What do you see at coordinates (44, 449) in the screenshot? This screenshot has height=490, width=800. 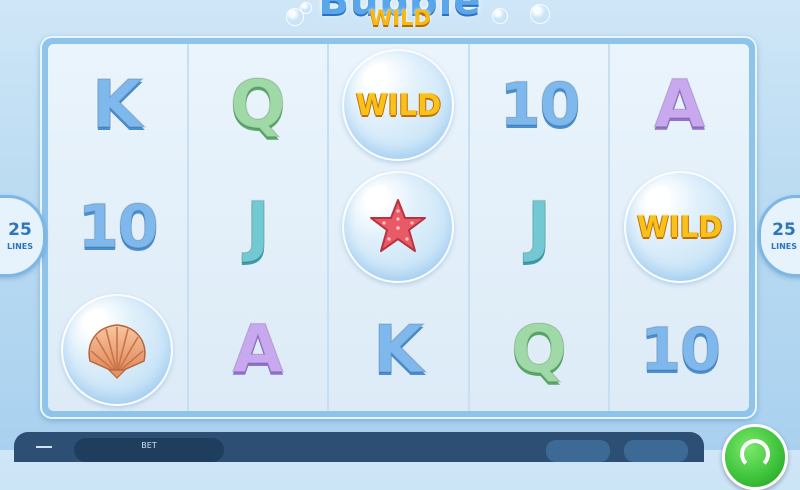 I see `menu-icon` at bounding box center [44, 449].